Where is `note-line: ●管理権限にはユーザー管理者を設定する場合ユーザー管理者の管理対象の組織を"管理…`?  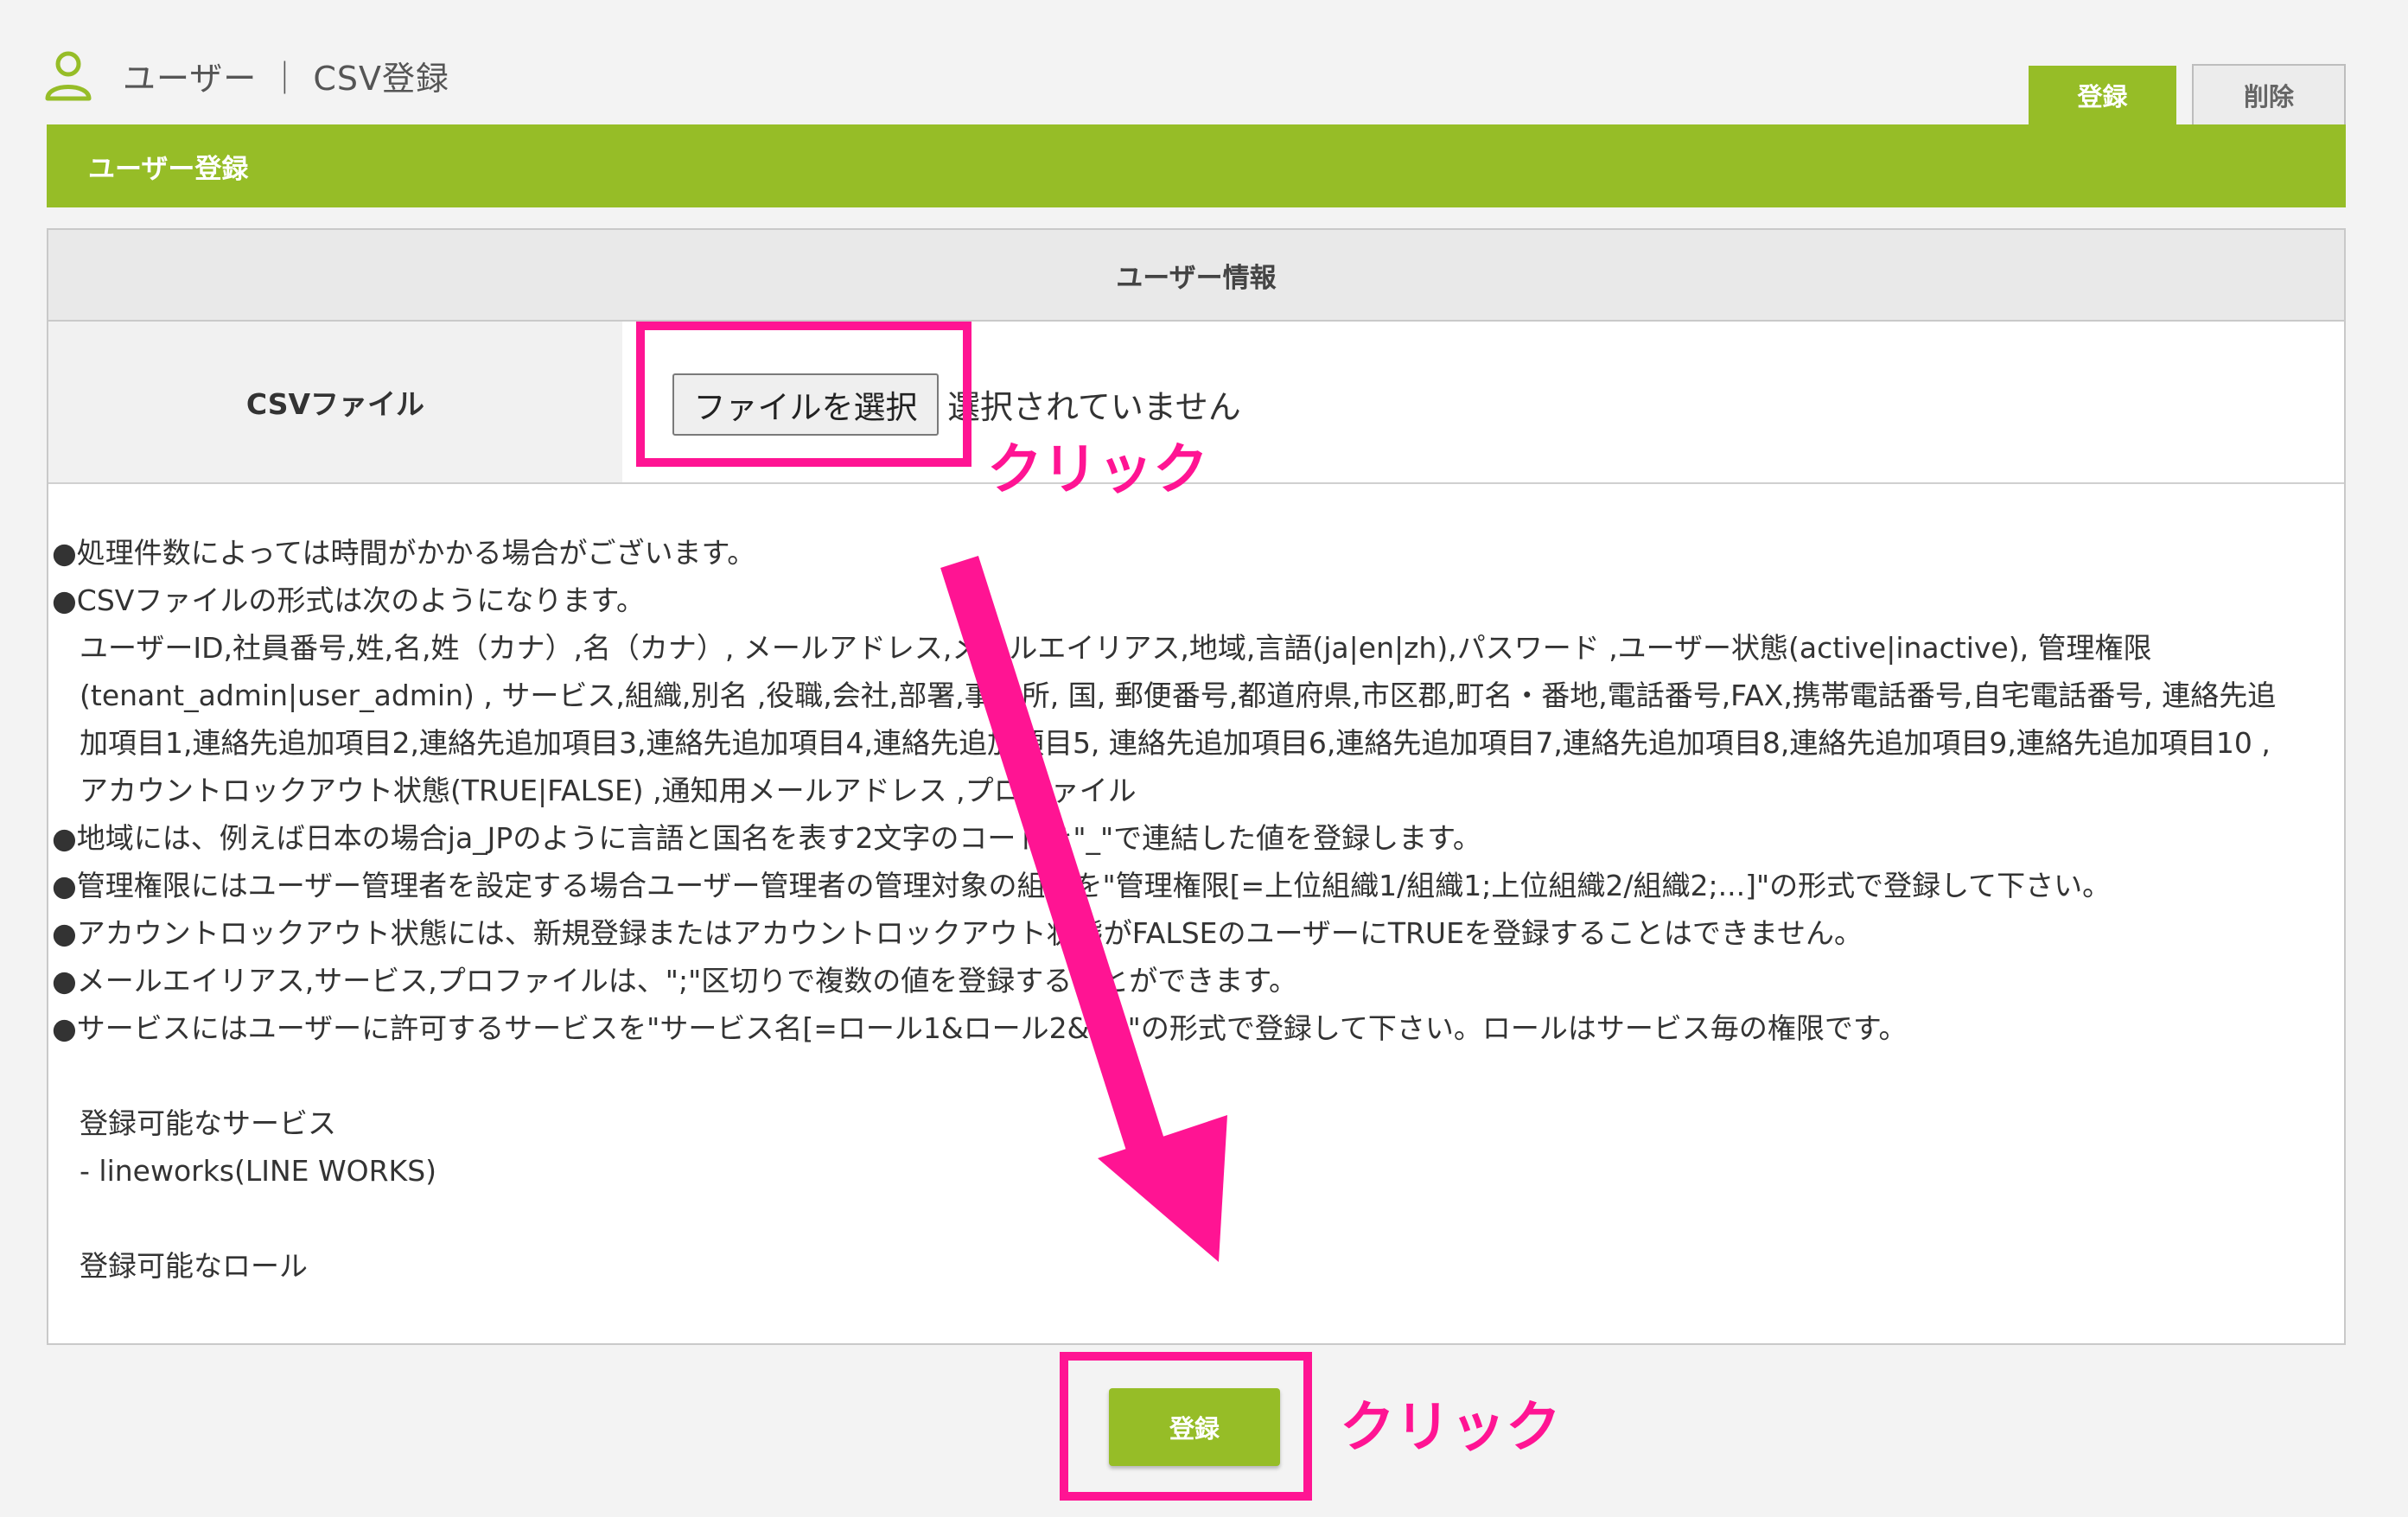
note-line: ●管理権限にはユーザー管理者を設定する場合ユーザー管理者の管理対象の組織を"管理… is located at coordinates (1082, 886).